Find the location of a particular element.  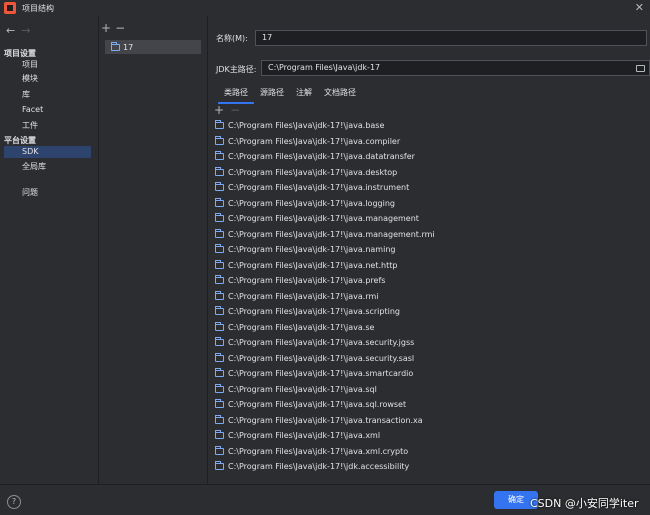

tab-annotations: 注解 is located at coordinates (304, 94).